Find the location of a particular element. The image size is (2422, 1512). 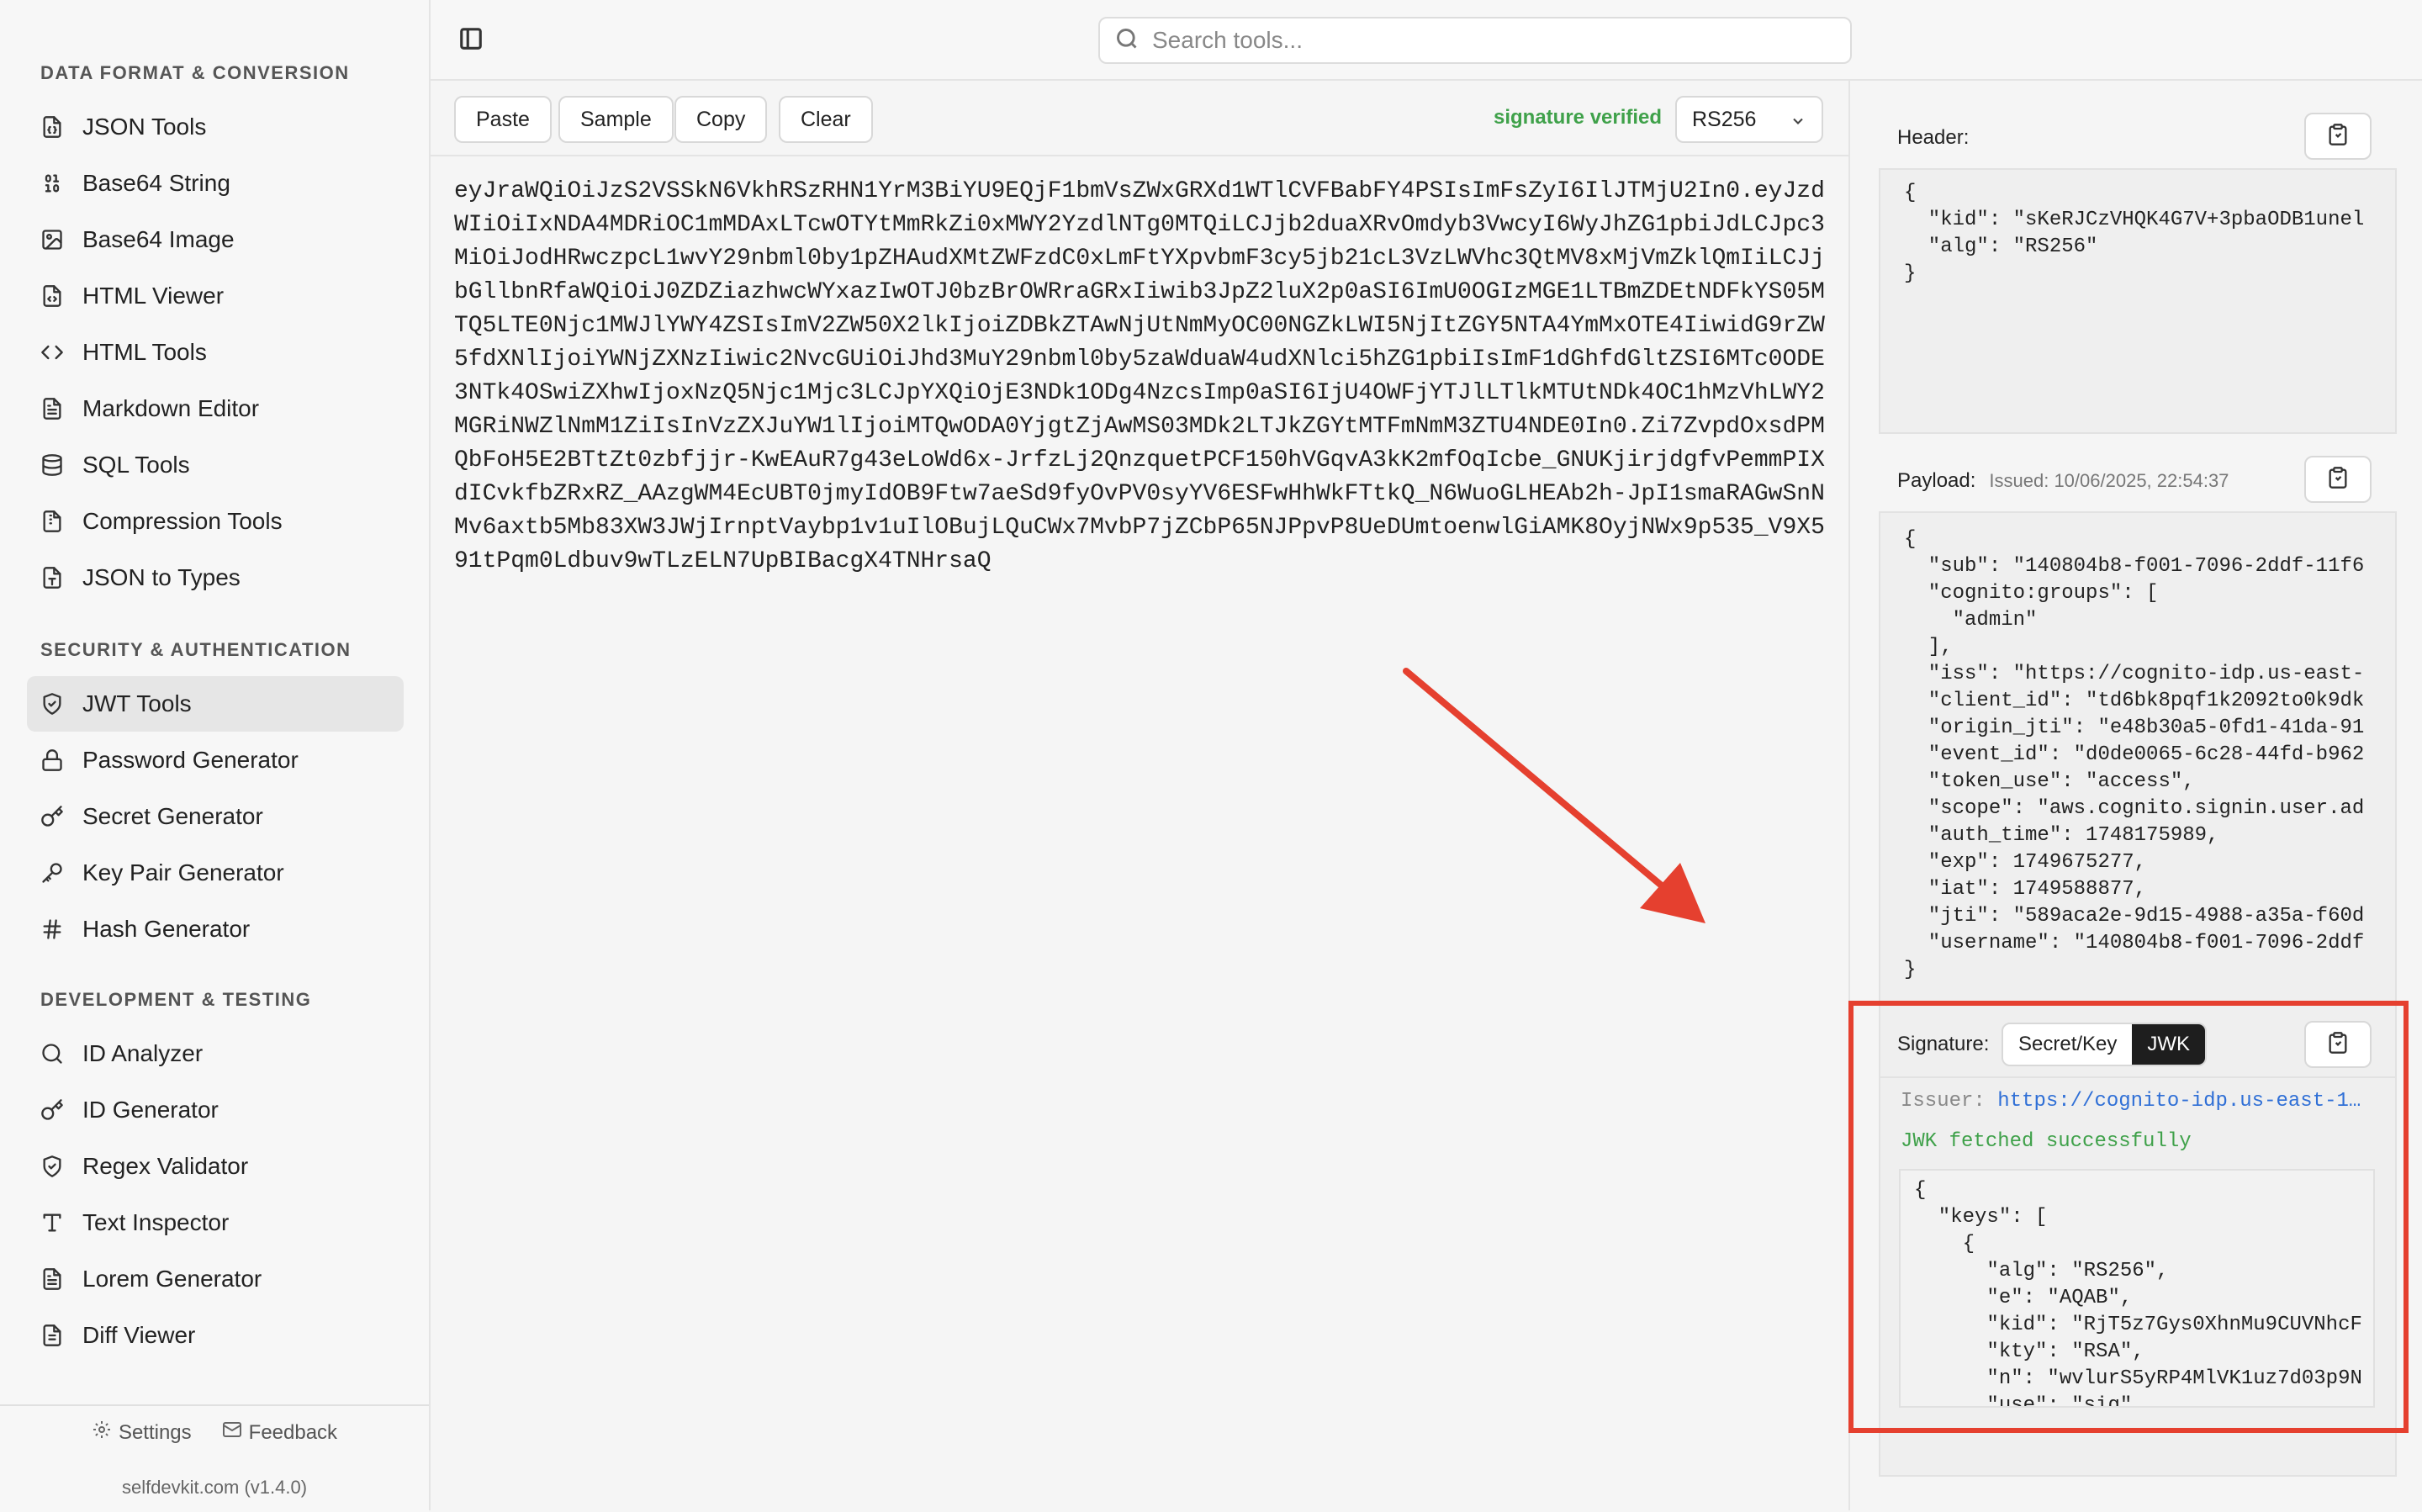

type-icon is located at coordinates (52, 1222).